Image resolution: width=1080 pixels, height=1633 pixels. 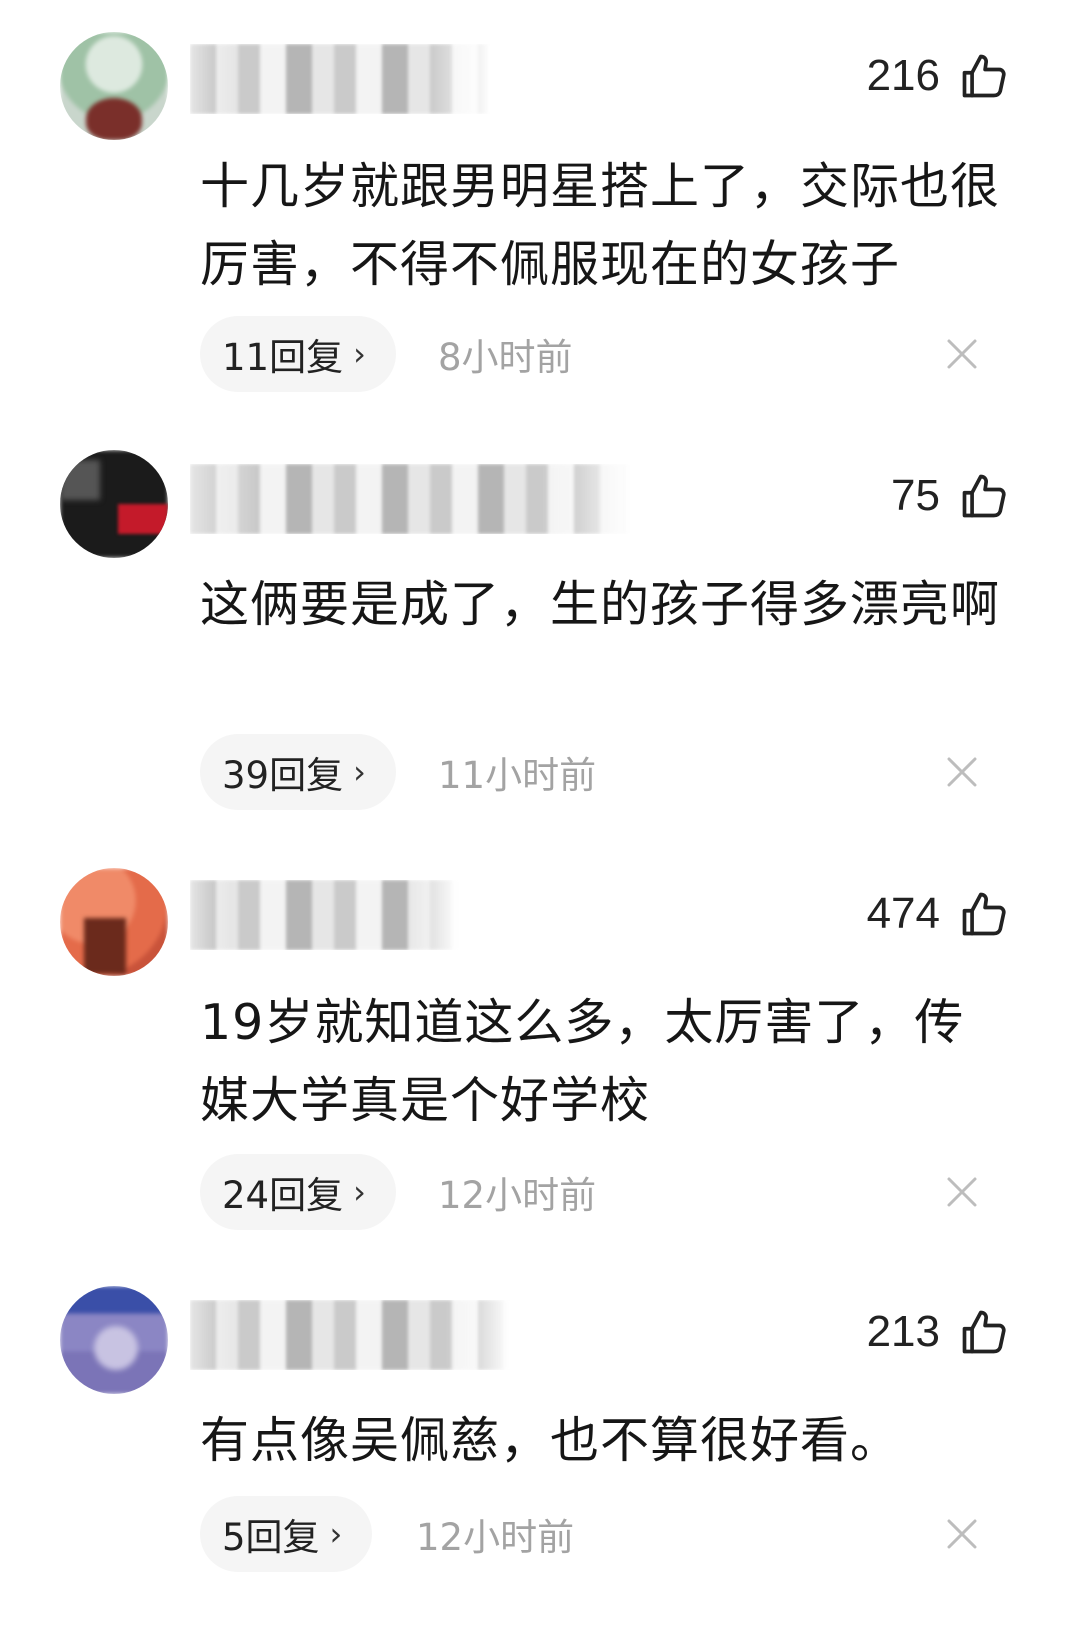 What do you see at coordinates (517, 775) in the screenshot?
I see `timestamp: 11小时前` at bounding box center [517, 775].